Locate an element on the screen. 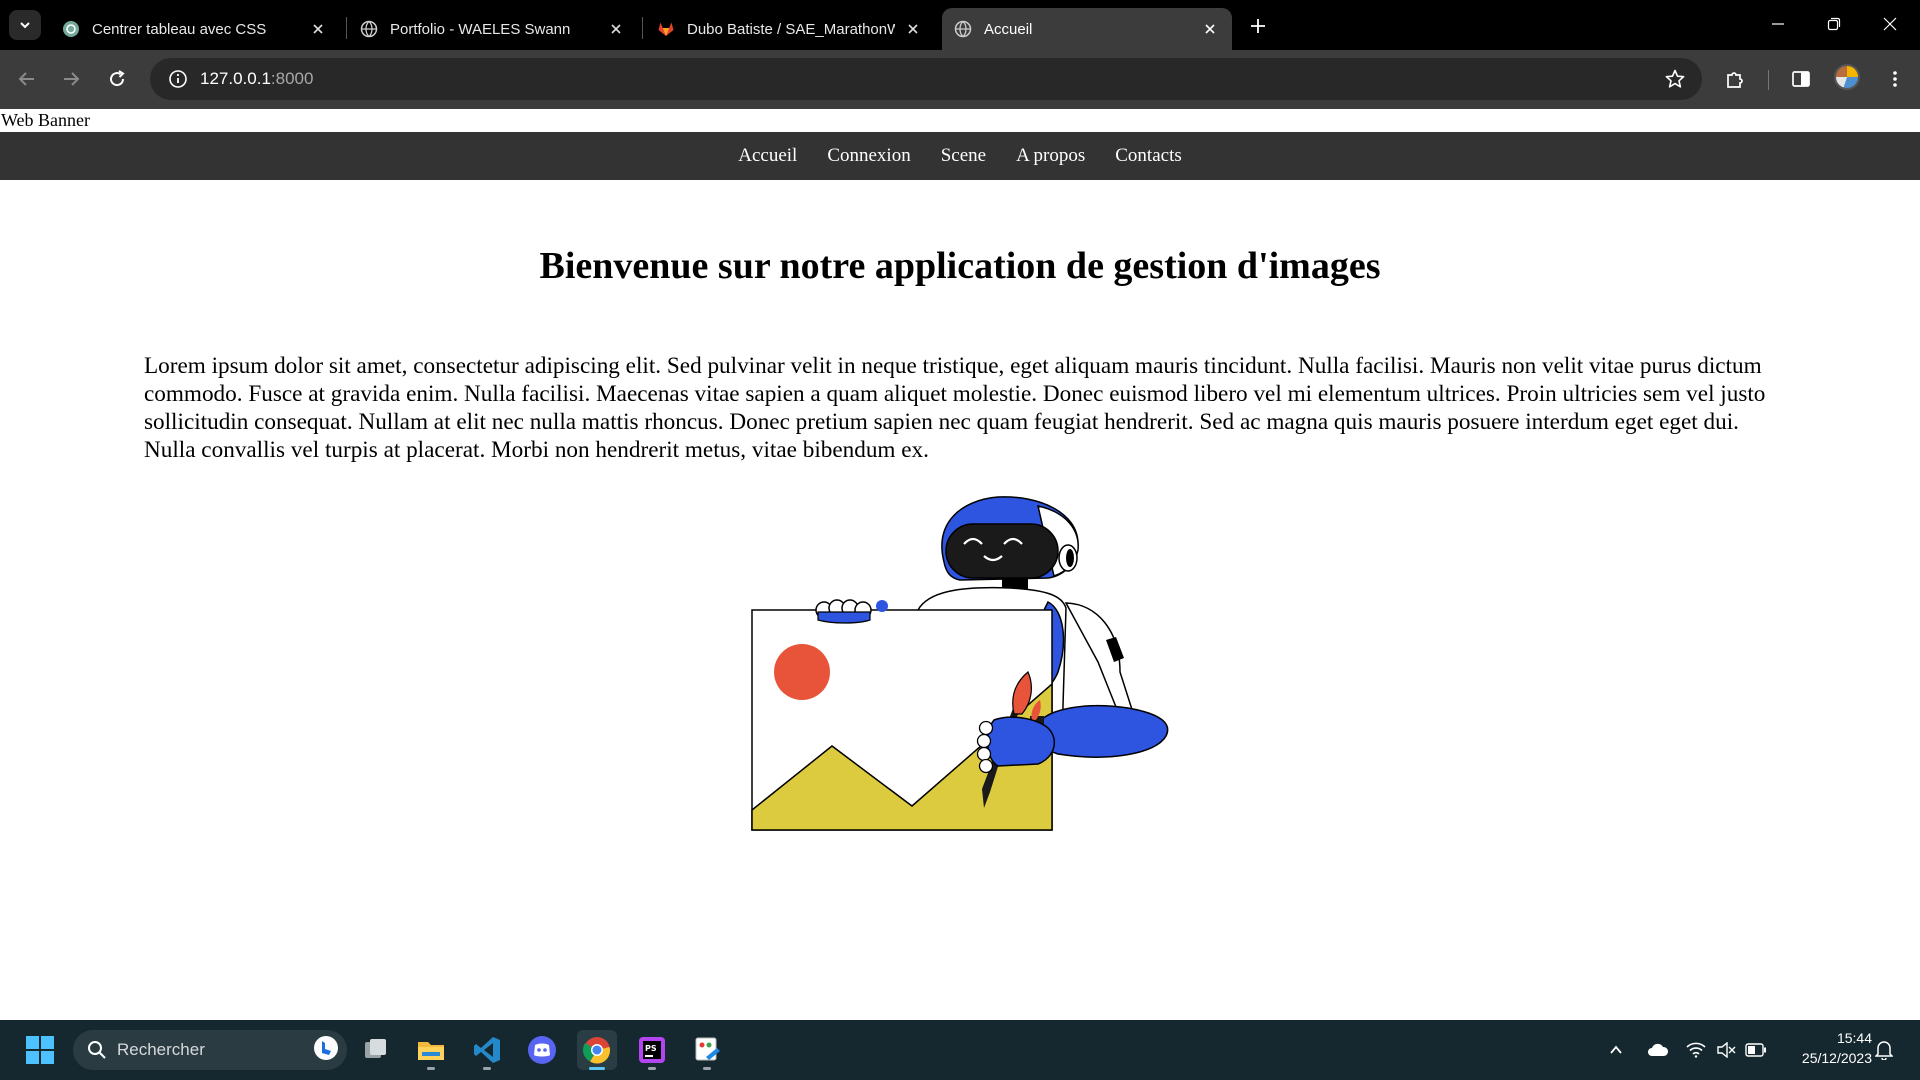 The width and height of the screenshot is (1920, 1080). reload-icon is located at coordinates (117, 78).